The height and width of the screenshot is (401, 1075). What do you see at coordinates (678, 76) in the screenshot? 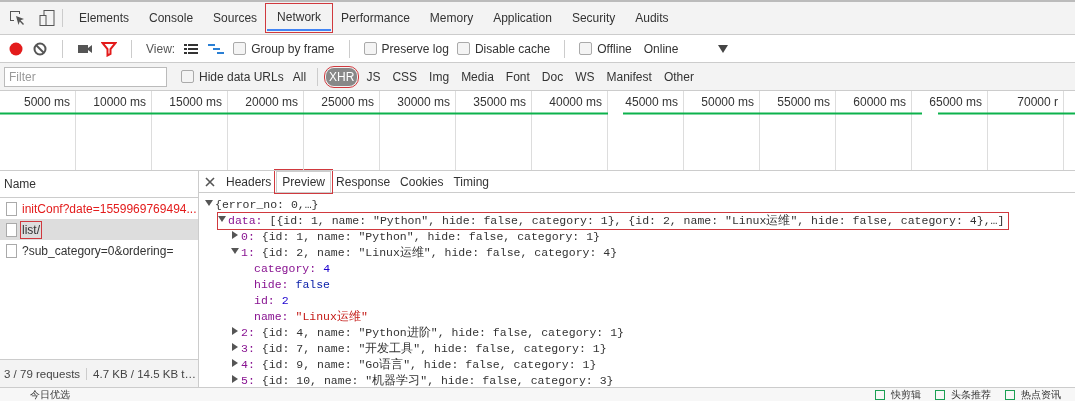
I see `type-filter-button: Other` at bounding box center [678, 76].